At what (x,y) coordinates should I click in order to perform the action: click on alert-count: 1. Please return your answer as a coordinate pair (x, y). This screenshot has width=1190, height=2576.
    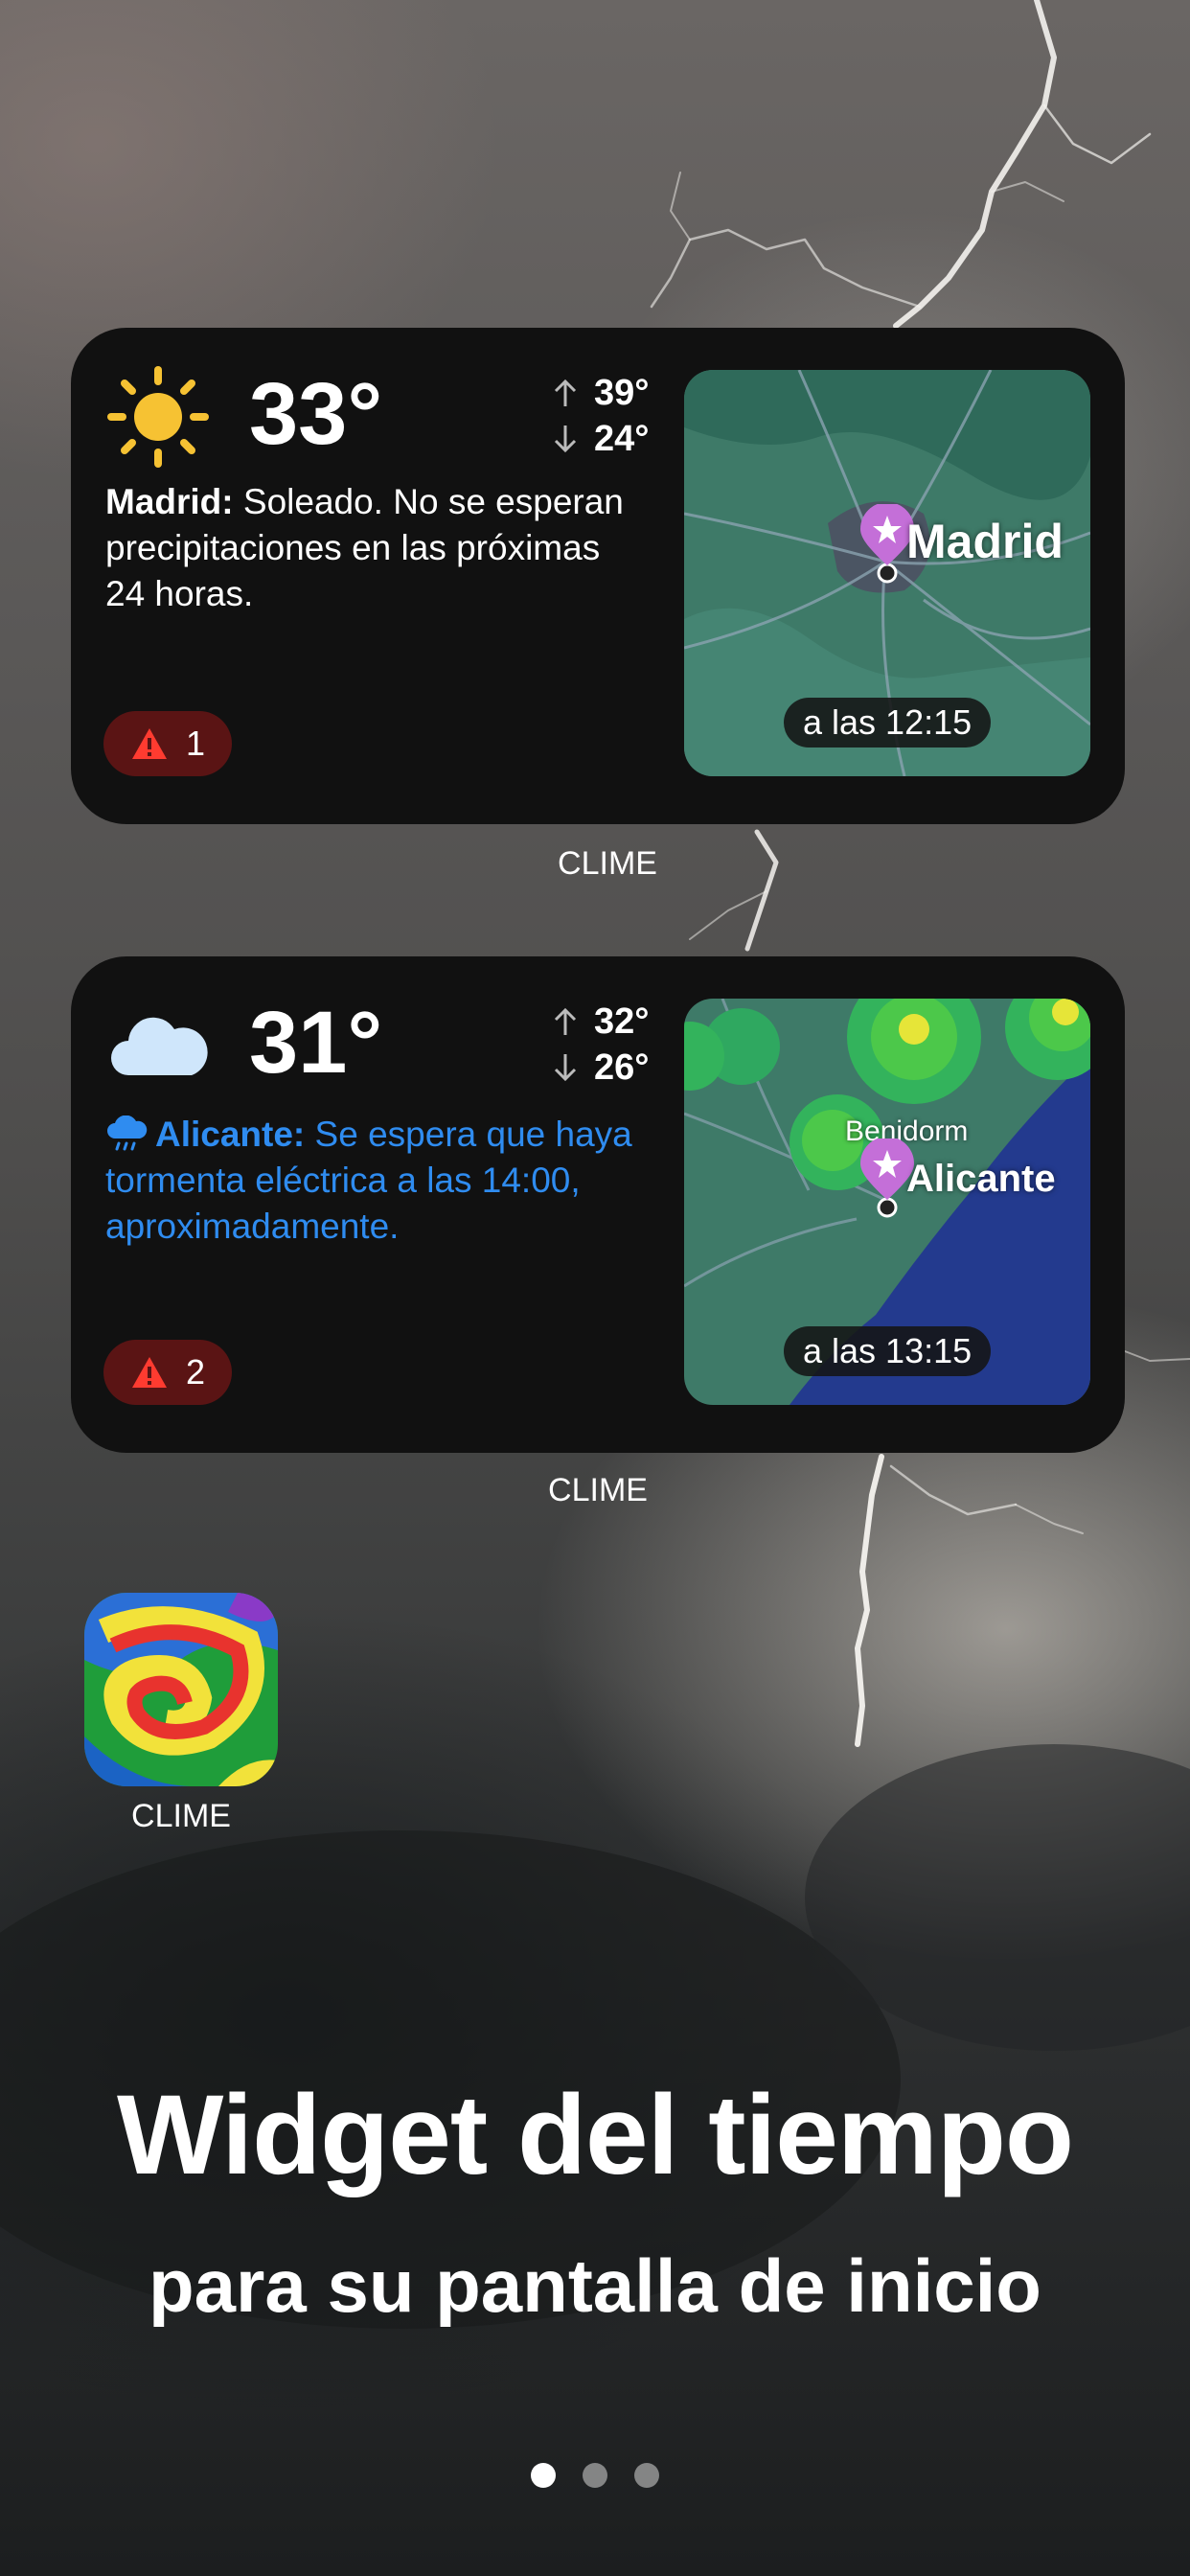
    Looking at the image, I should click on (196, 743).